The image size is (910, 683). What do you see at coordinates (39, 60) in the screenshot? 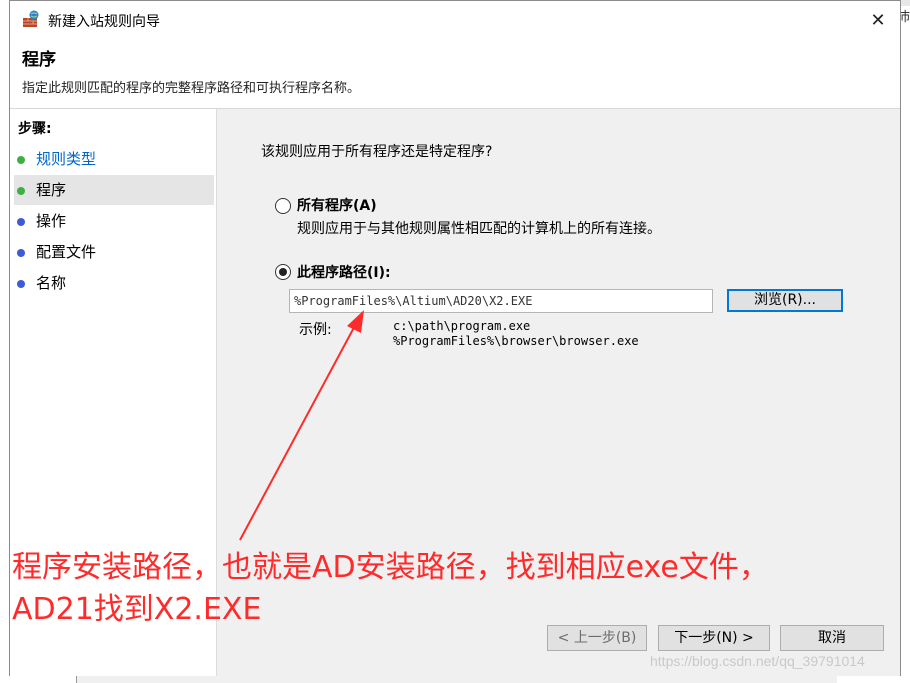
I see `page-title: 程序` at bounding box center [39, 60].